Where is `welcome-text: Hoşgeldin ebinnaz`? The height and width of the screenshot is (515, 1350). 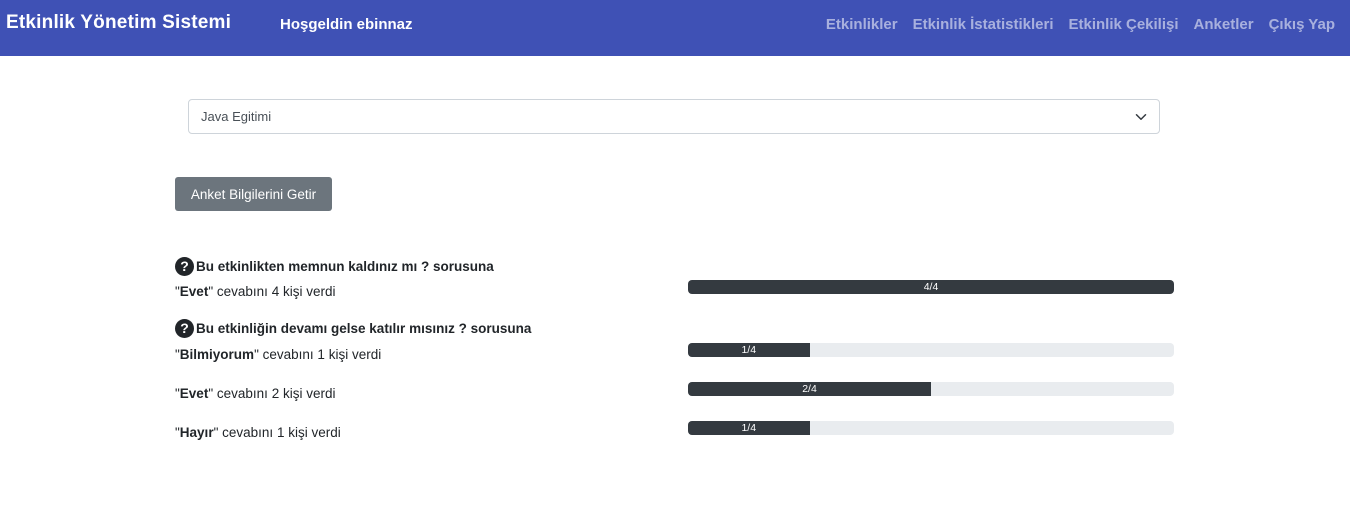
welcome-text: Hoşgeldin ebinnaz is located at coordinates (346, 24).